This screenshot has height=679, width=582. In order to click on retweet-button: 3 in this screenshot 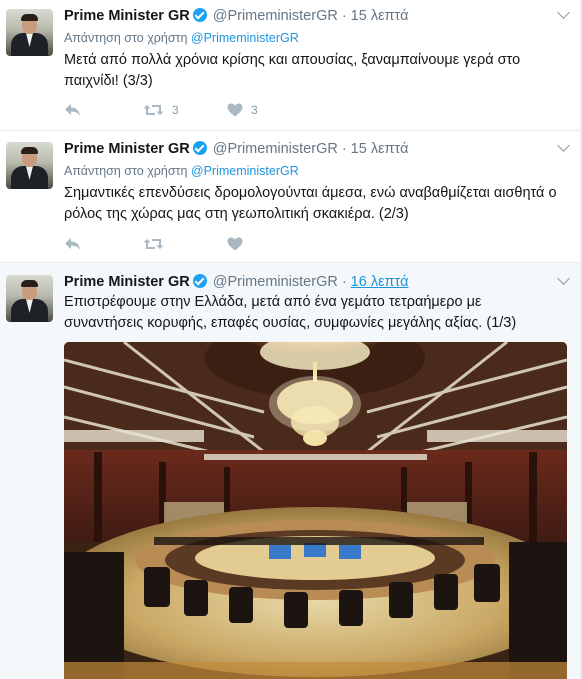, I will do `click(161, 110)`.